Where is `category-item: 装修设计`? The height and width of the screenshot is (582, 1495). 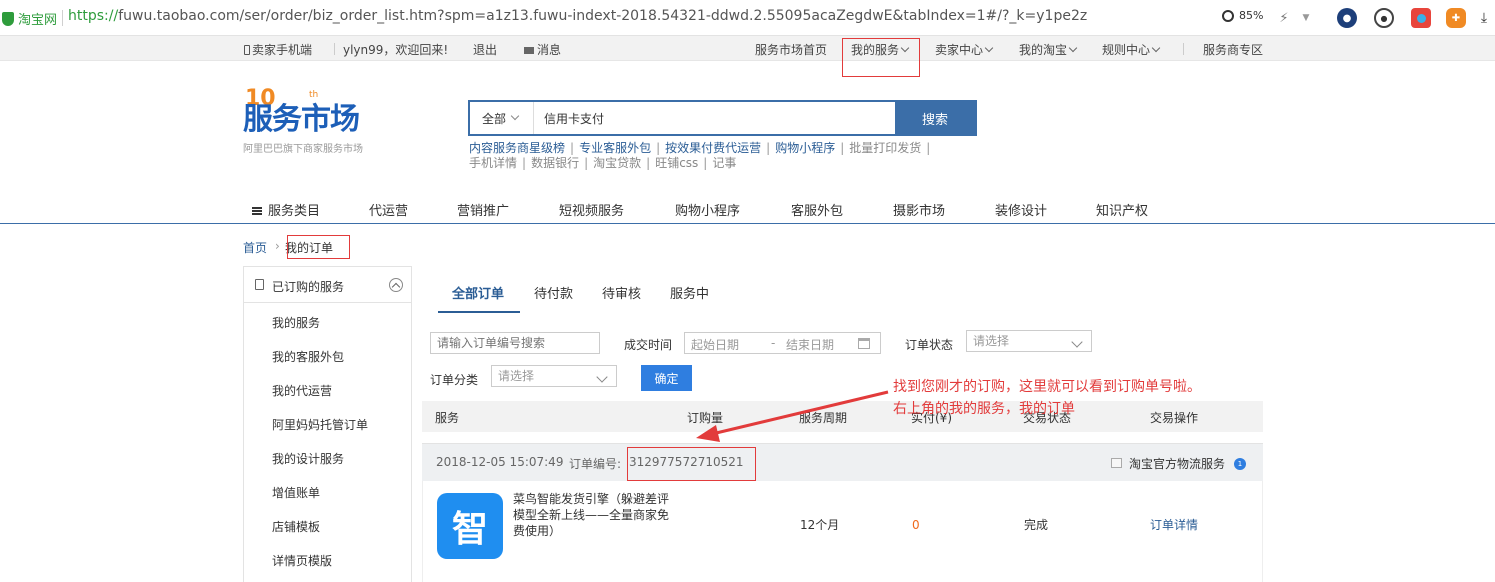 category-item: 装修设计 is located at coordinates (1021, 209).